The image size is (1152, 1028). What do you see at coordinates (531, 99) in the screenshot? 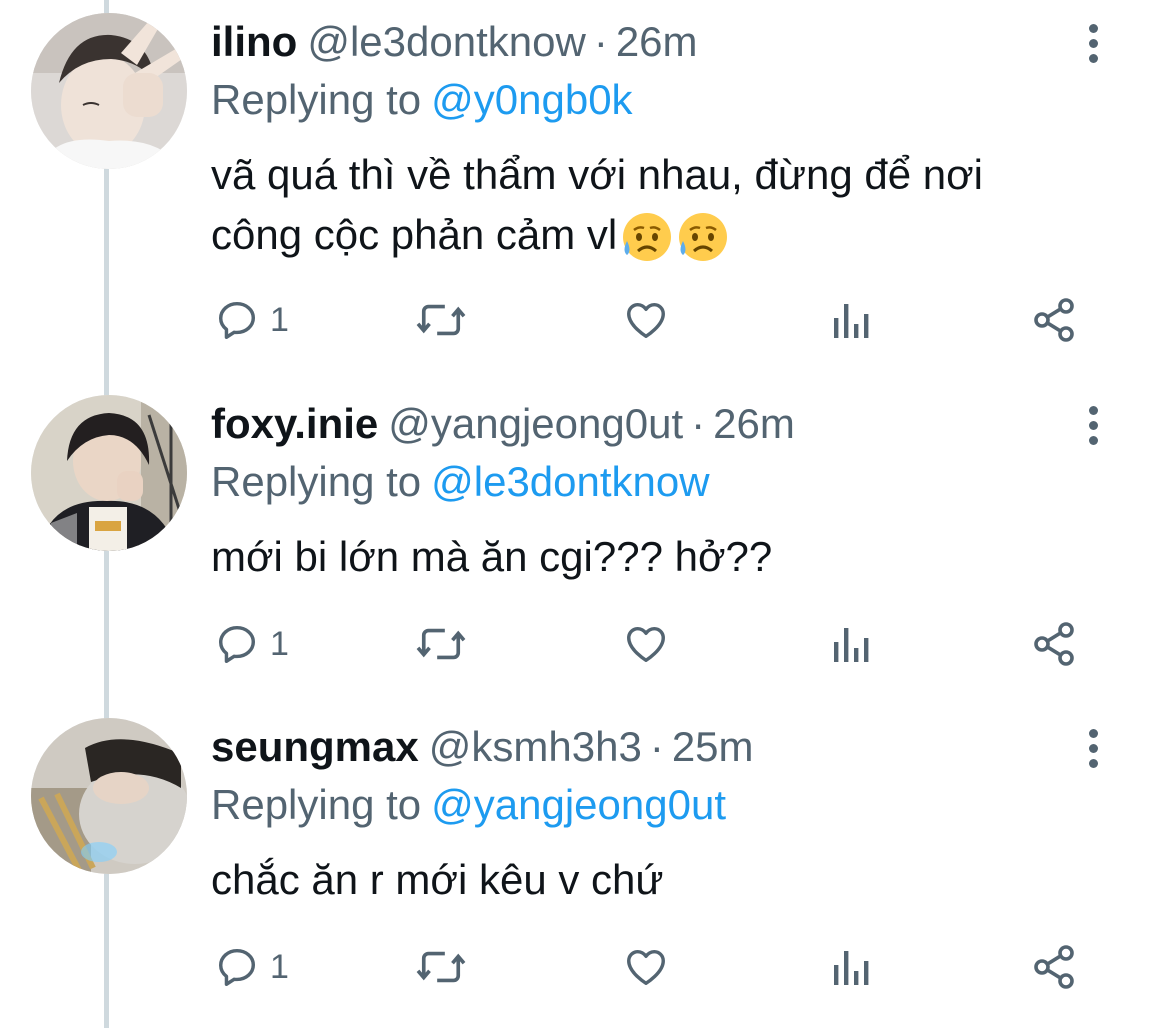
I see `replying-to-mention: @y0ngb0k` at bounding box center [531, 99].